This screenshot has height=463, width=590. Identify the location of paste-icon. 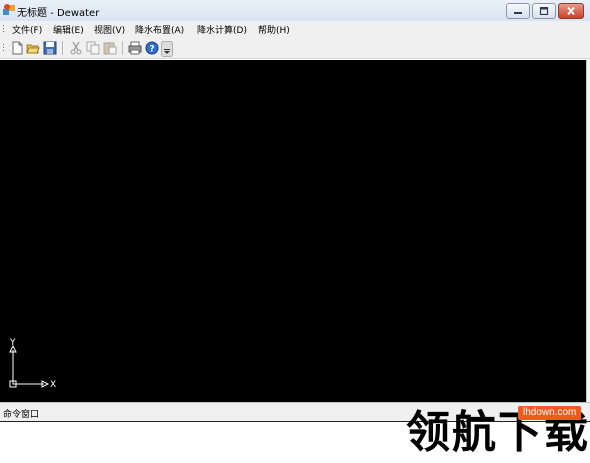
(110, 48).